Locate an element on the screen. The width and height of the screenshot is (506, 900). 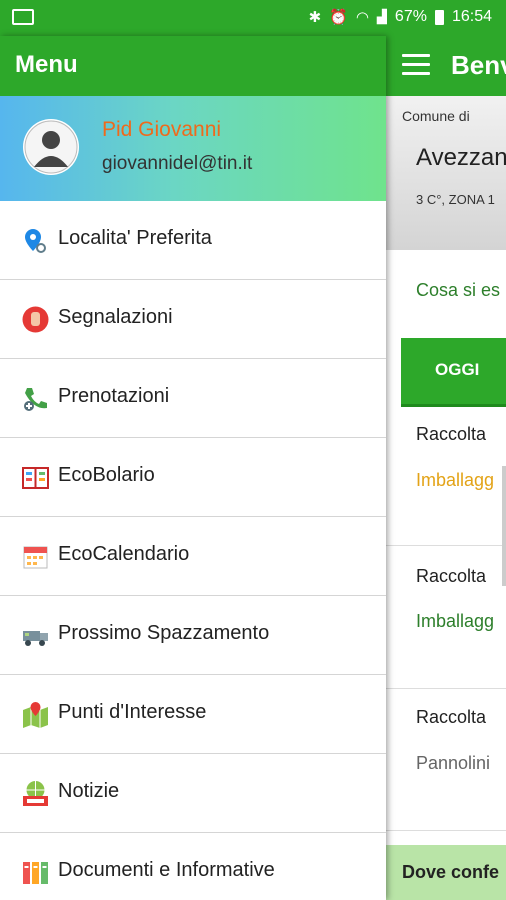
dictionary-icon is located at coordinates (35, 477).